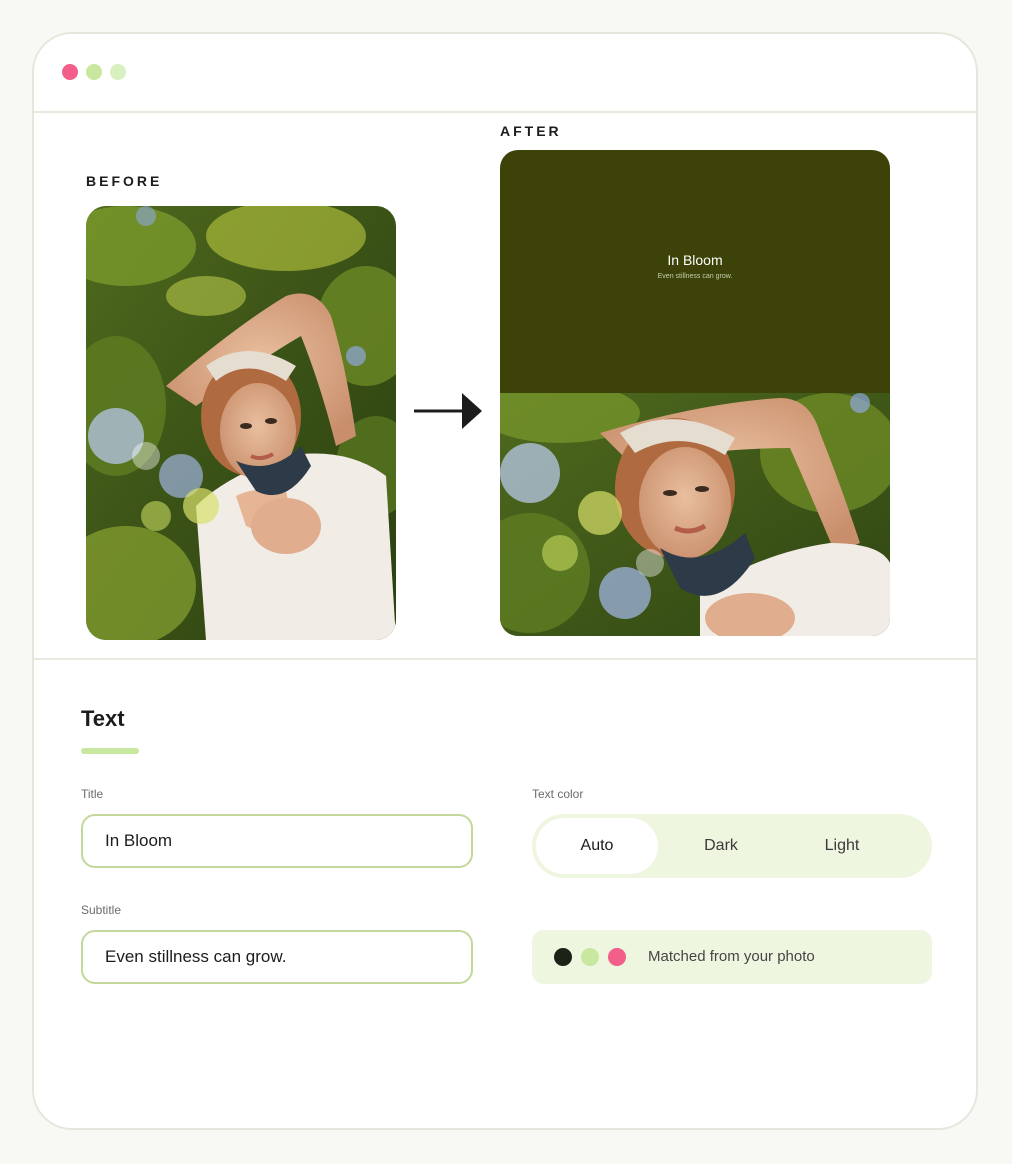  I want to click on close-window-button, so click(70, 72).